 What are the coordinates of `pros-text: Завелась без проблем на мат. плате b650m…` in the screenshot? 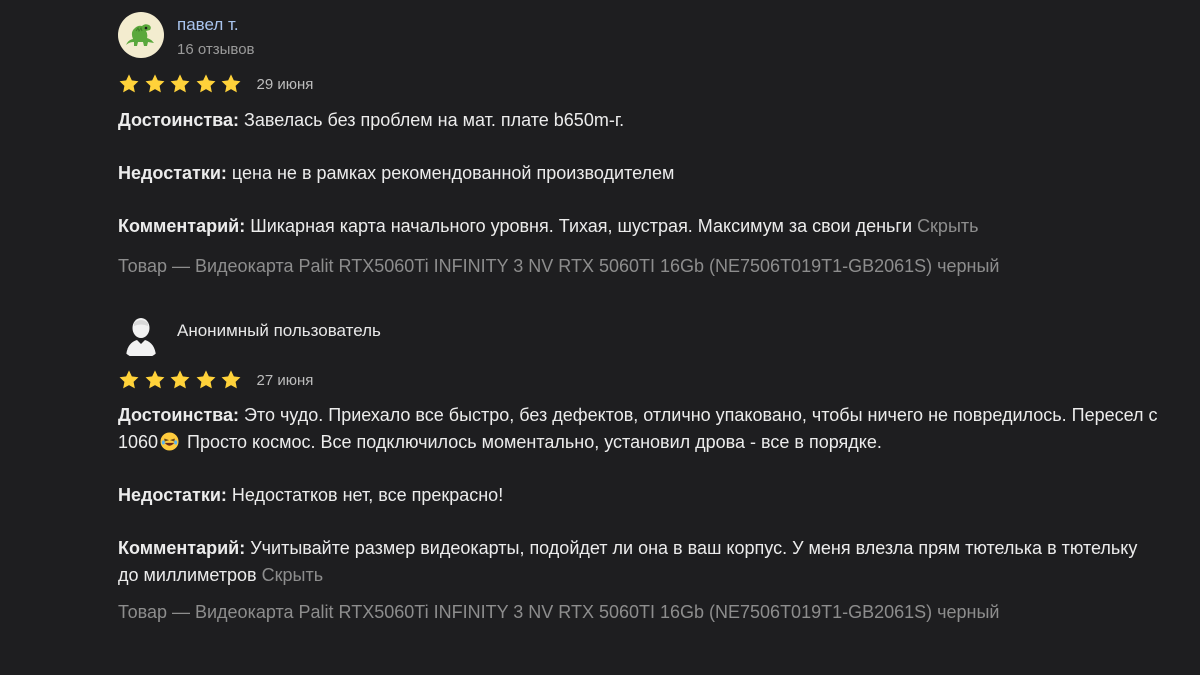 It's located at (431, 120).